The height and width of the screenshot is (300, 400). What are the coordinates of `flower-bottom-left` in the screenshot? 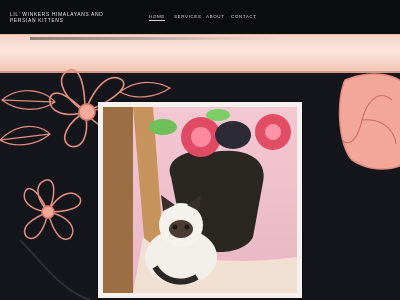 It's located at (52, 210).